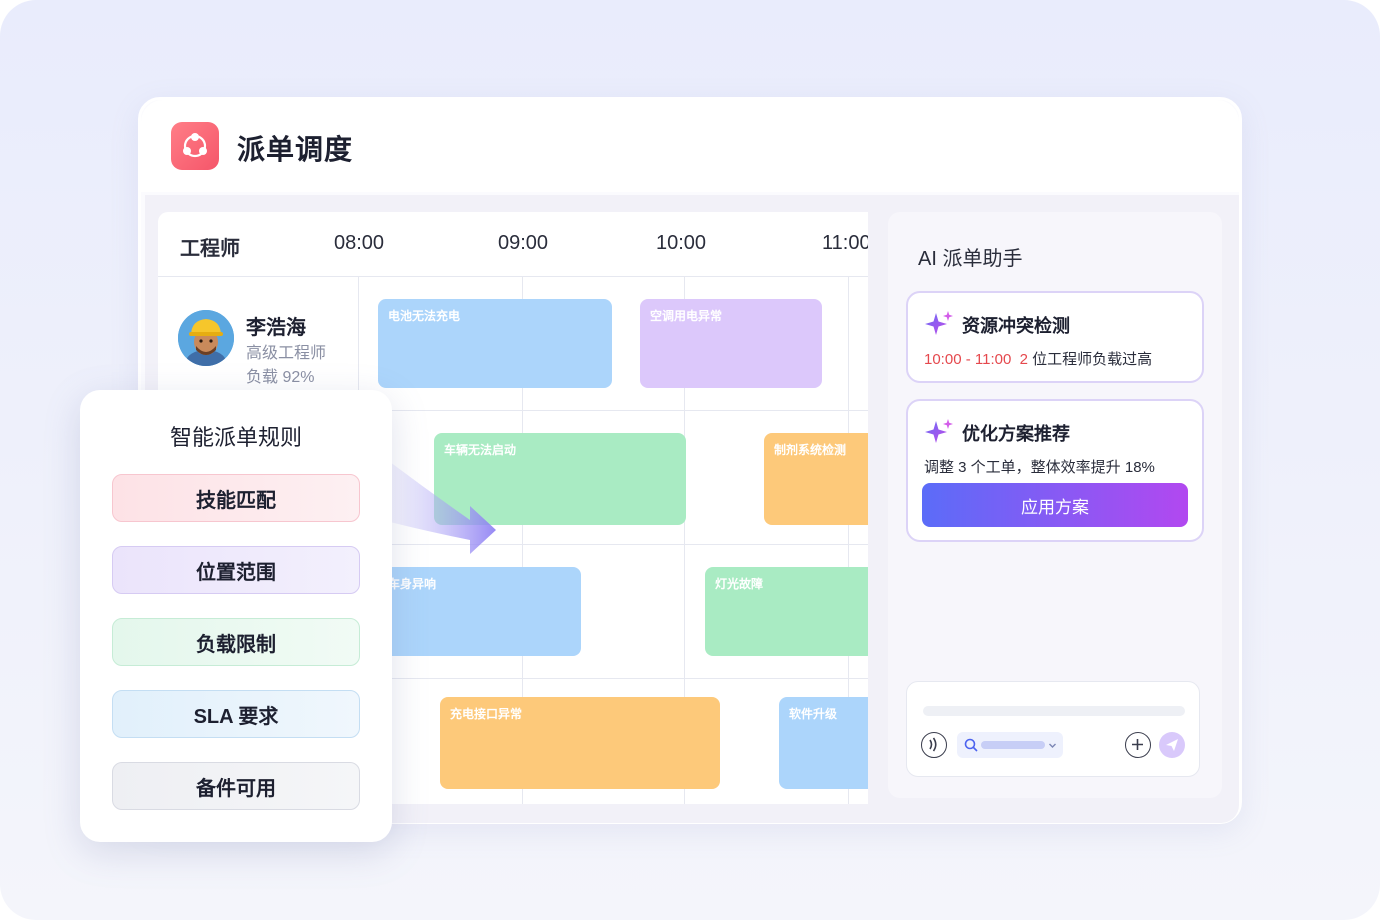 The width and height of the screenshot is (1380, 920). Describe the element at coordinates (968, 359) in the screenshot. I see `conflict-time: 10:00 - 11:00` at that location.